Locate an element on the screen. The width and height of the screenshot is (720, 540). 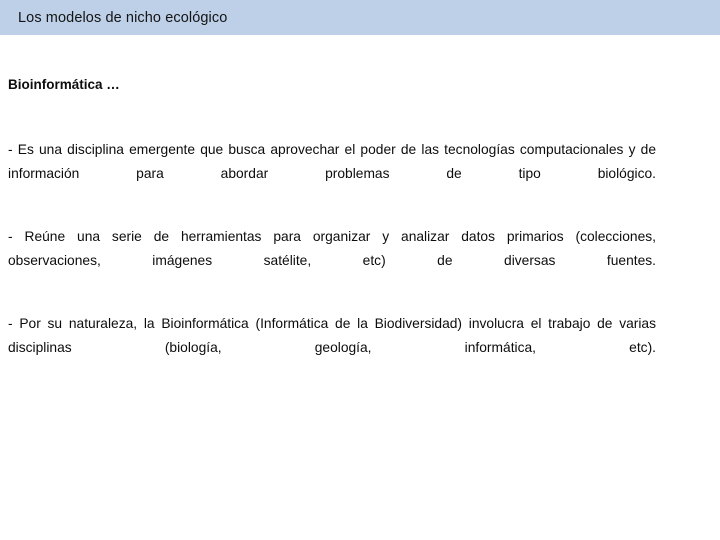
slide-title: Los modelos de nicho ecológico is located at coordinates (123, 18).